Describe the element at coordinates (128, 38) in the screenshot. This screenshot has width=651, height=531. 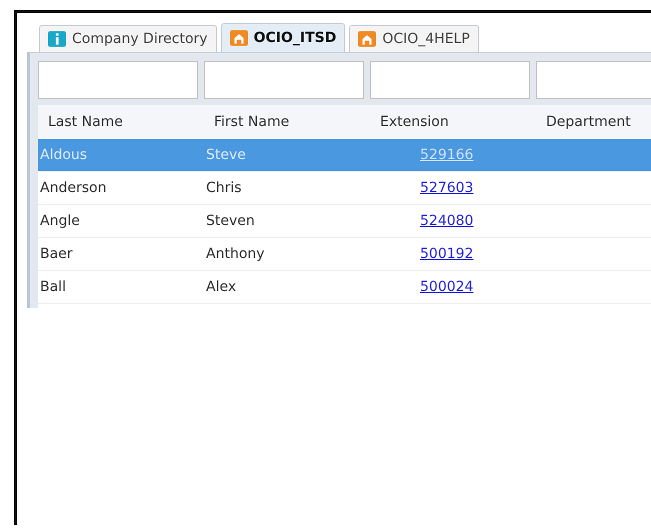
I see `tab: Company Directory` at that location.